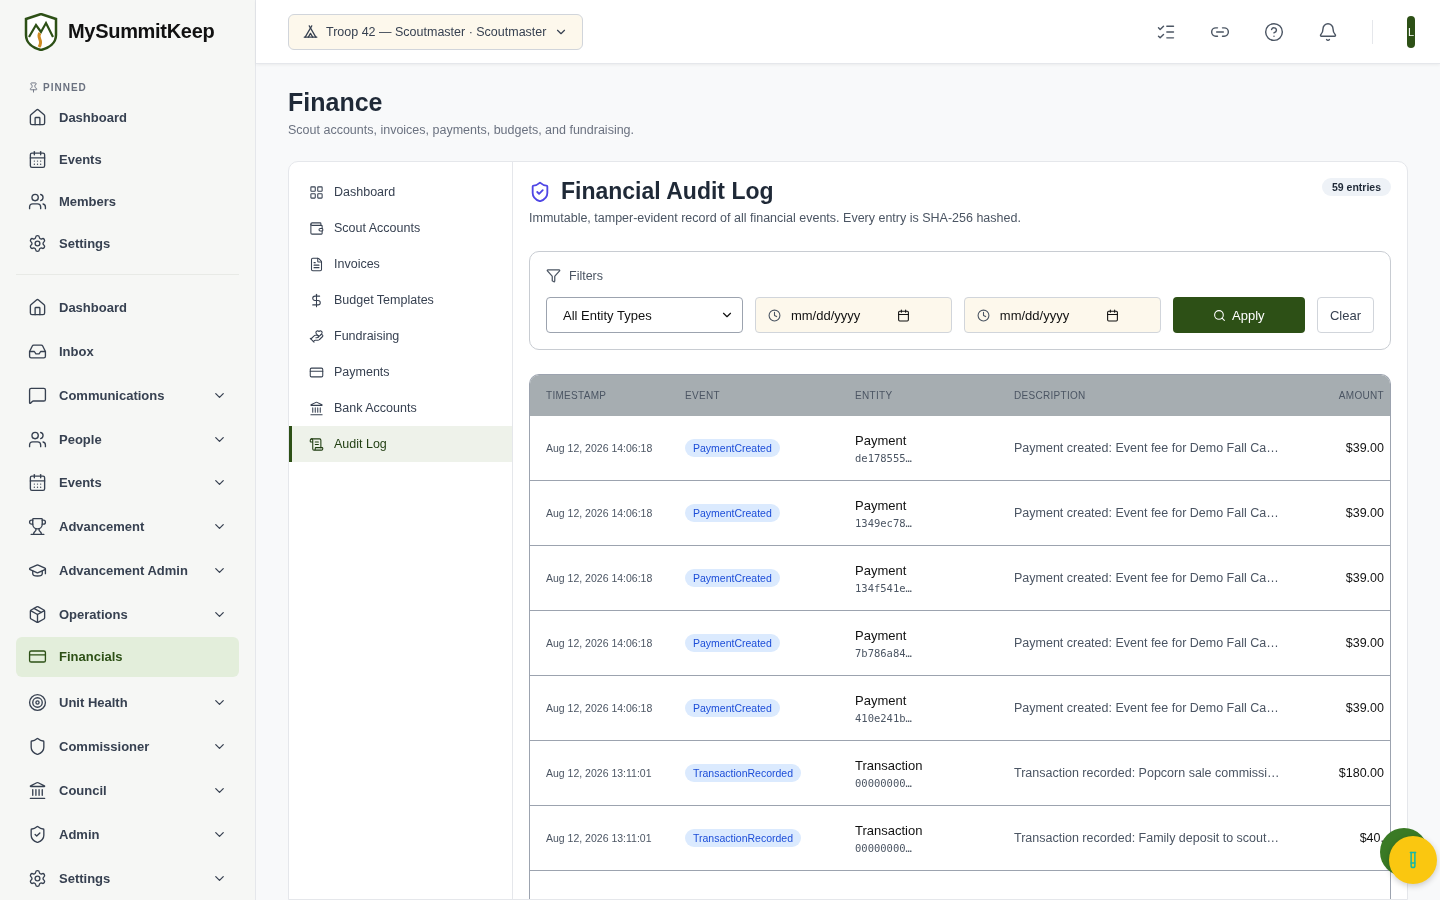 This screenshot has height=900, width=1440. Describe the element at coordinates (1274, 31) in the screenshot. I see `help-icon` at that location.